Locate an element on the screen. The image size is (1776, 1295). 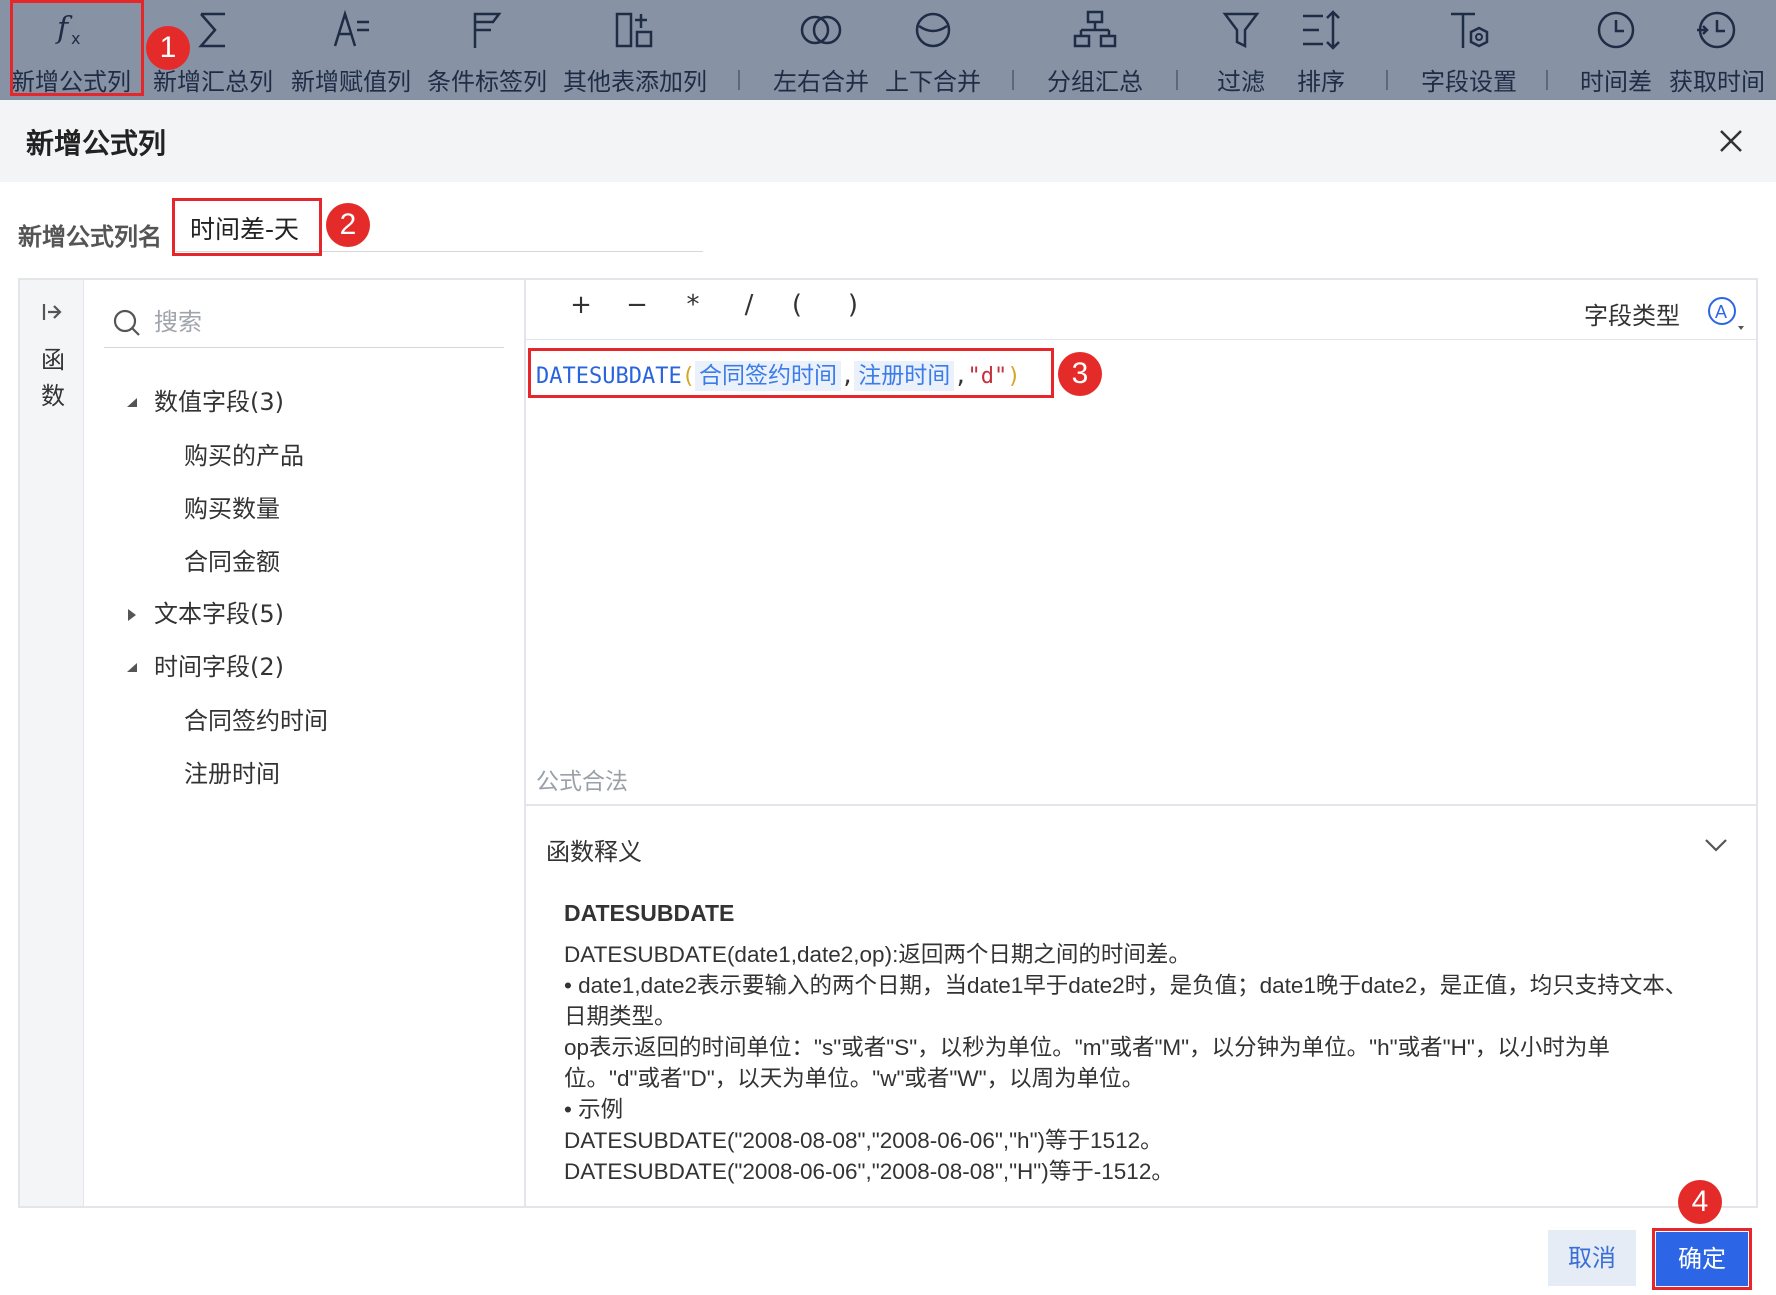
toolbar-label: 过滤 is located at coordinates (1241, 82).